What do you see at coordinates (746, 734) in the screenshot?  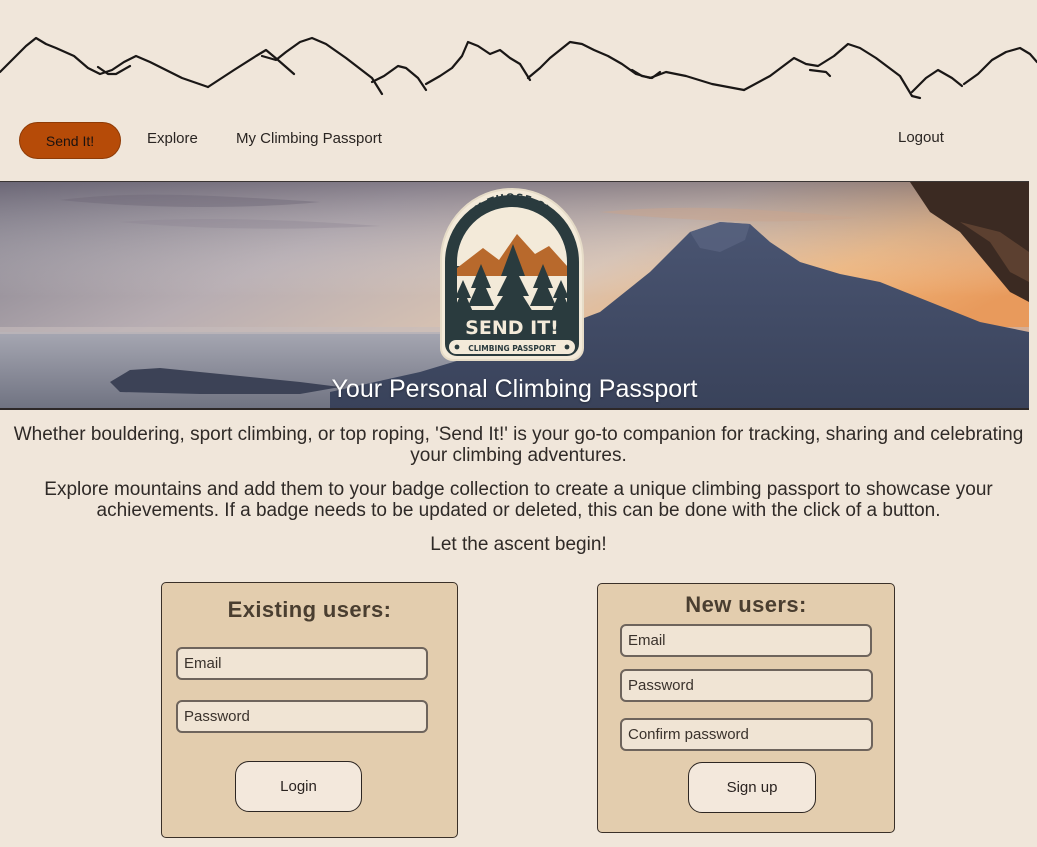 I see `signup-confirm-password-input` at bounding box center [746, 734].